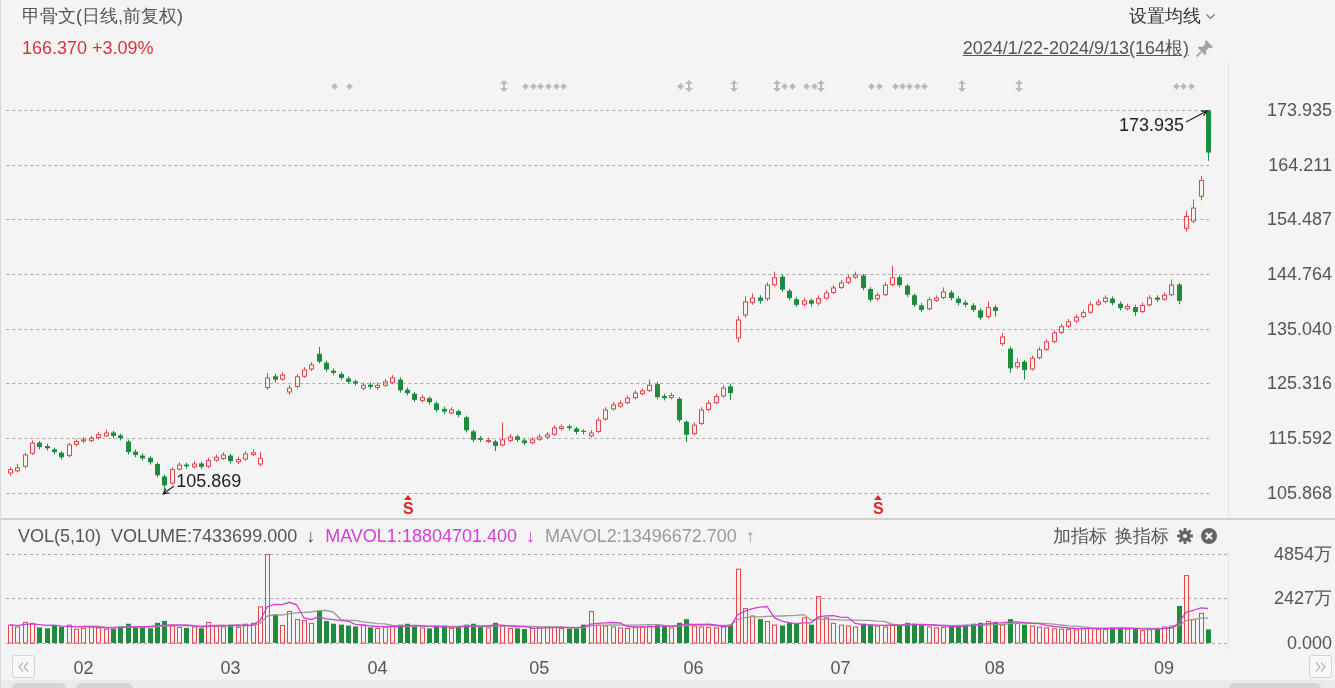 The image size is (1335, 688). I want to click on close-icon, so click(1209, 536).